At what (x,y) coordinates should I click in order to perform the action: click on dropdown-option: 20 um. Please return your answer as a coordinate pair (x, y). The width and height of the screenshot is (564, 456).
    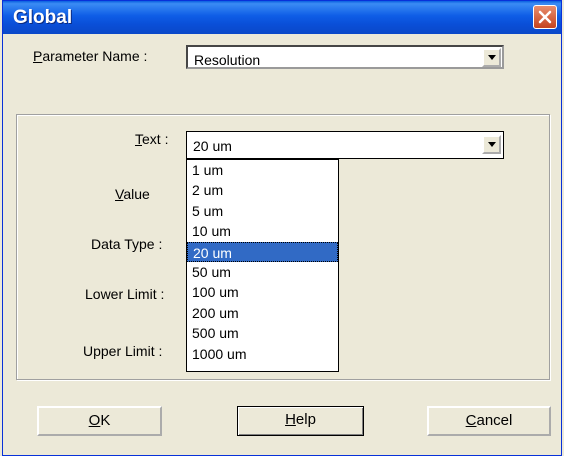
    Looking at the image, I should click on (262, 251).